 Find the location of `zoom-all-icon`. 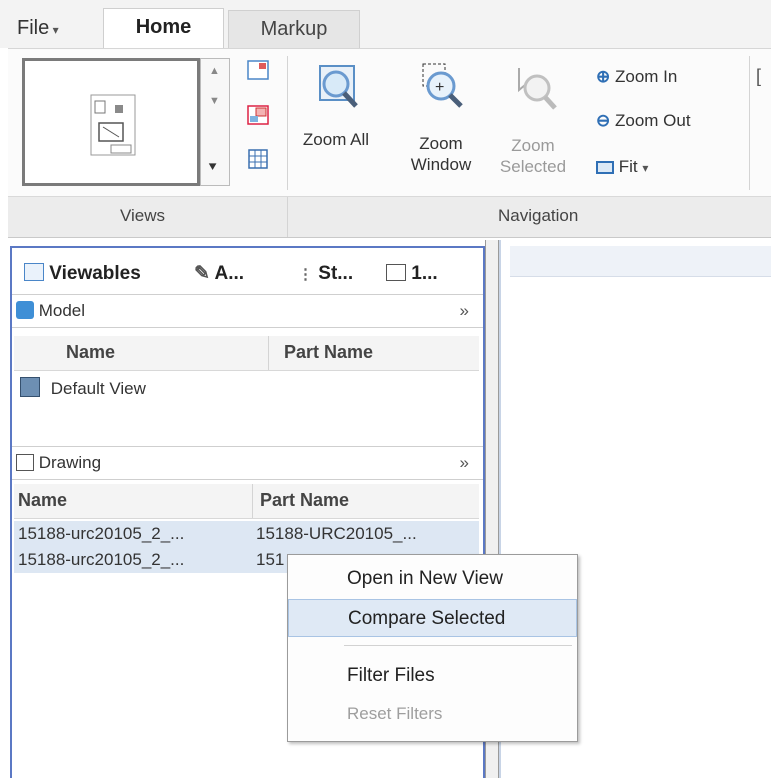

zoom-all-icon is located at coordinates (338, 86).